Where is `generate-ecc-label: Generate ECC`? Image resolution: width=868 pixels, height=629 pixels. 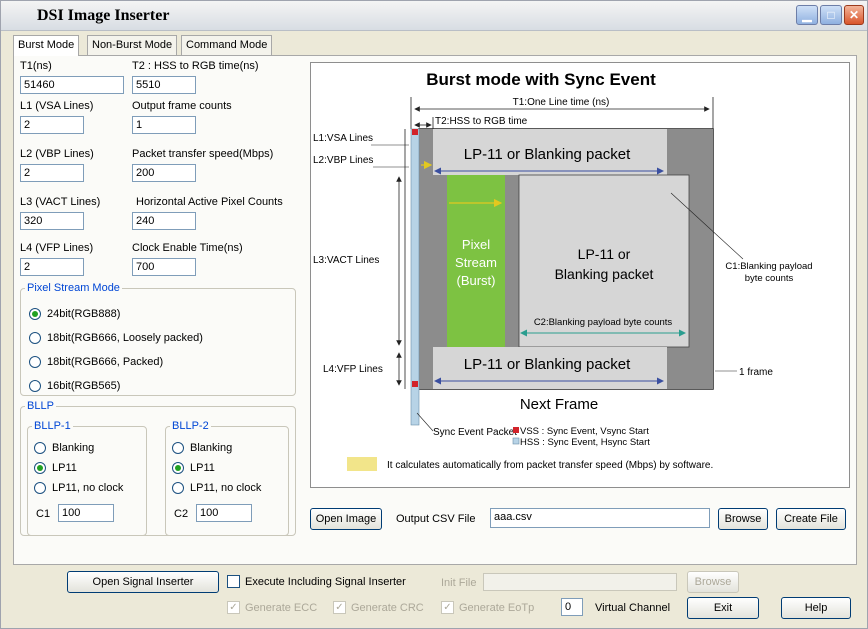
generate-ecc-label: Generate ECC is located at coordinates (281, 607).